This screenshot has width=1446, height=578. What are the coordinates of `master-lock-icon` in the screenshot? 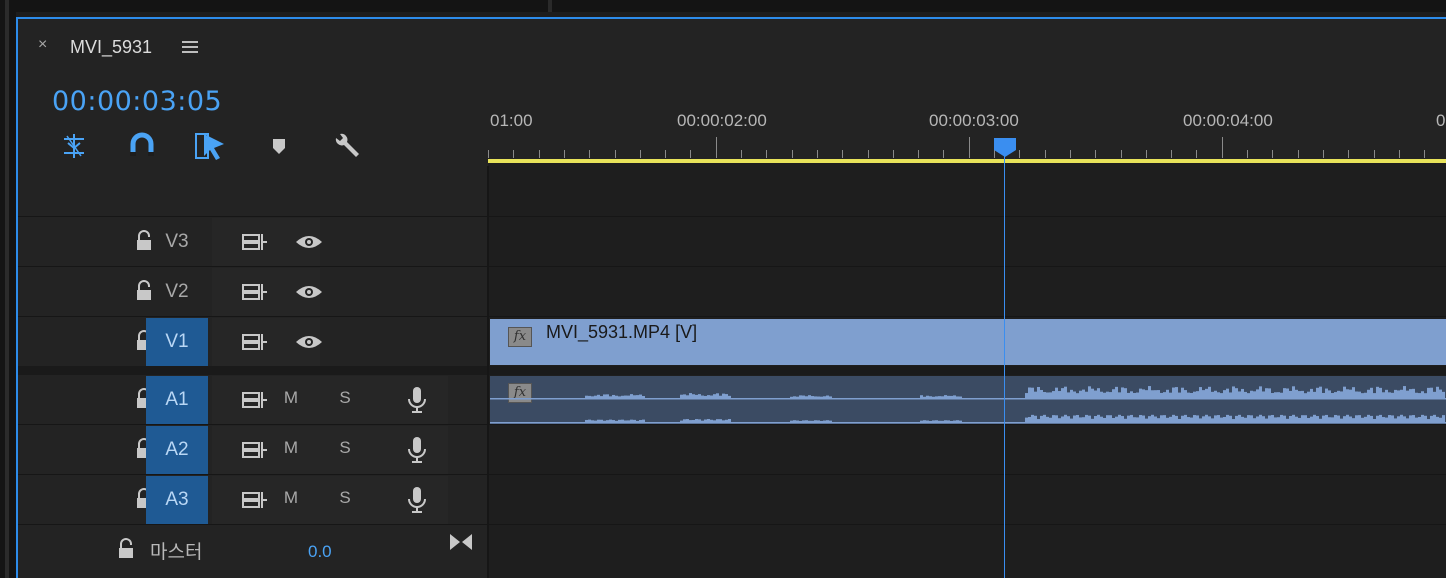 It's located at (126, 549).